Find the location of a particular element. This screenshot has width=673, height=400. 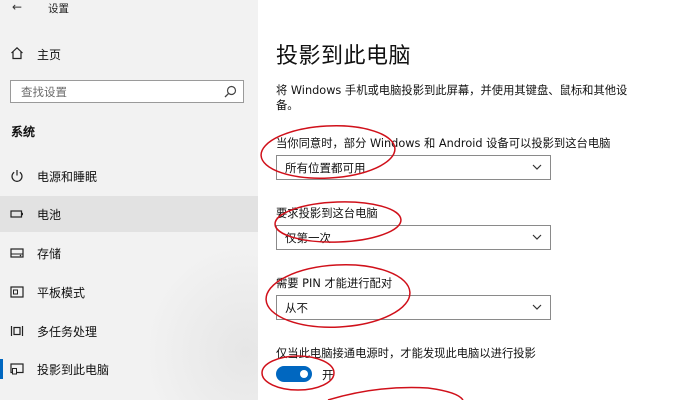

sidebar-item-label: 投影到此电脑 is located at coordinates (73, 370).